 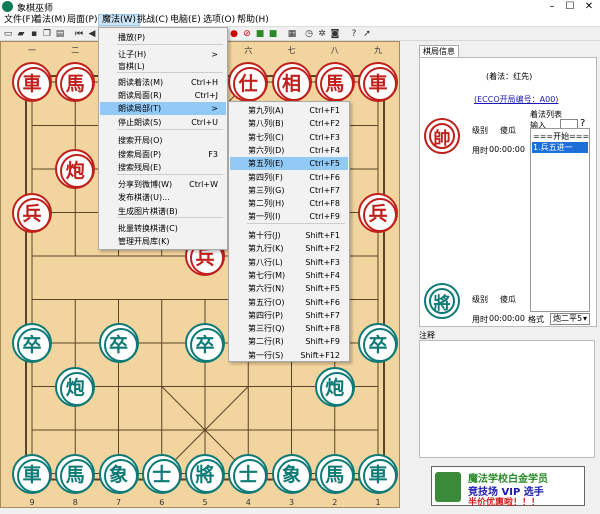 I want to click on save-icon: ▪, so click(x=34, y=34).